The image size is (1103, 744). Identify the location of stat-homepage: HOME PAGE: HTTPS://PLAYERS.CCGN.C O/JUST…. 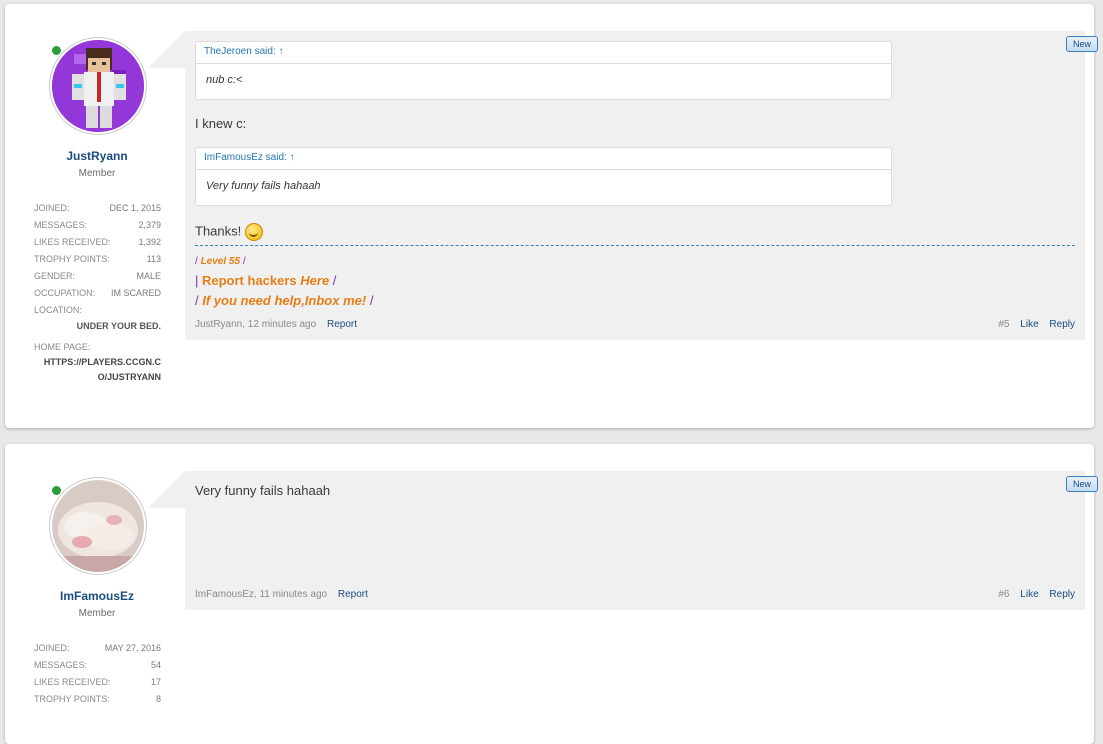
(97, 362).